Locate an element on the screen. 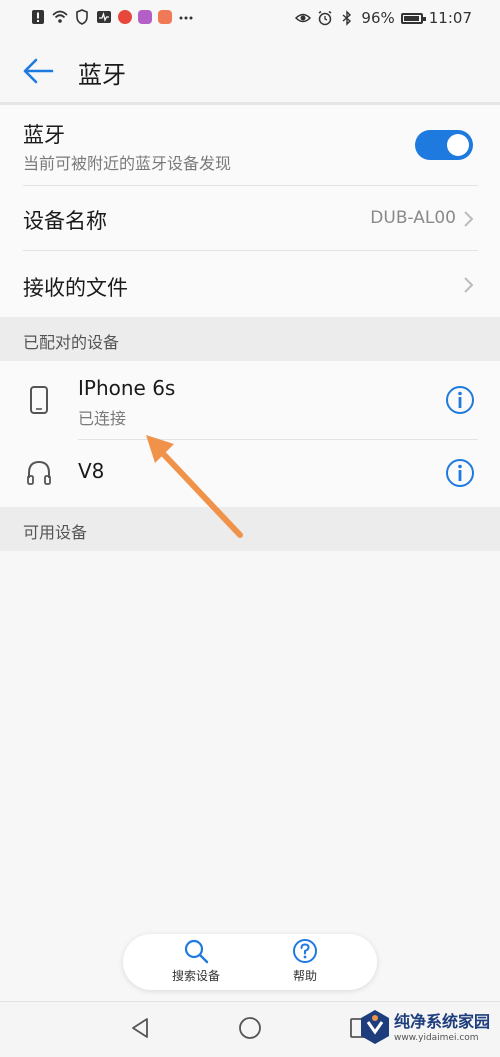  watermark: 纯净系统家园 www.yidaimei.com is located at coordinates (424, 1028).